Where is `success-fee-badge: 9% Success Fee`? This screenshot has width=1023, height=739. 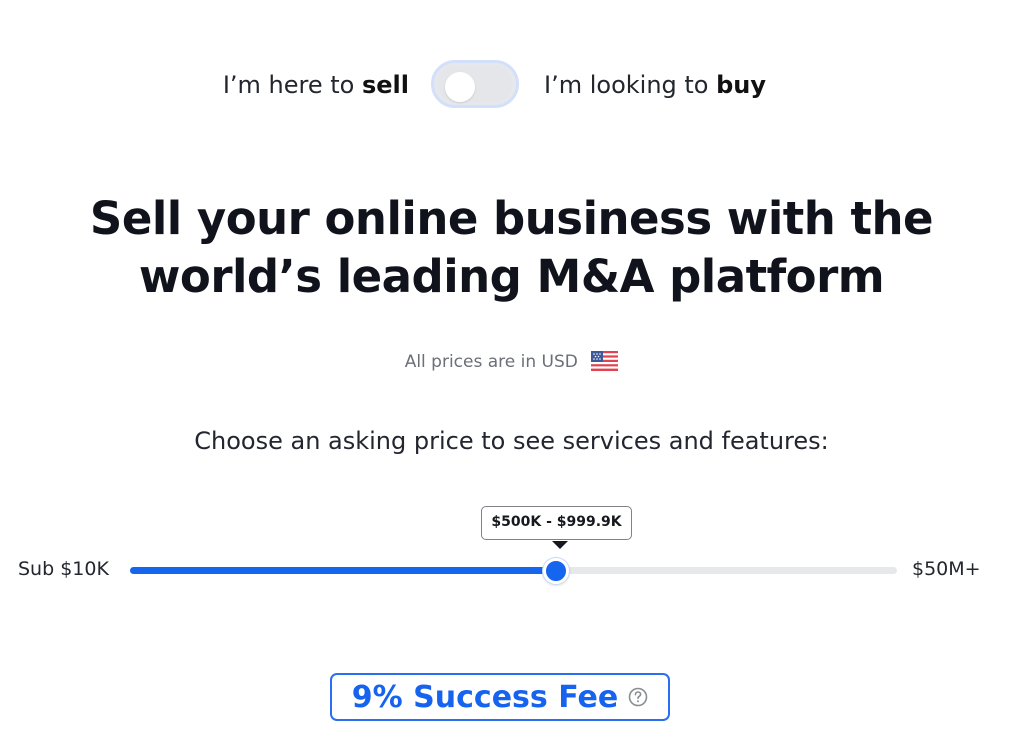 success-fee-badge: 9% Success Fee is located at coordinates (500, 697).